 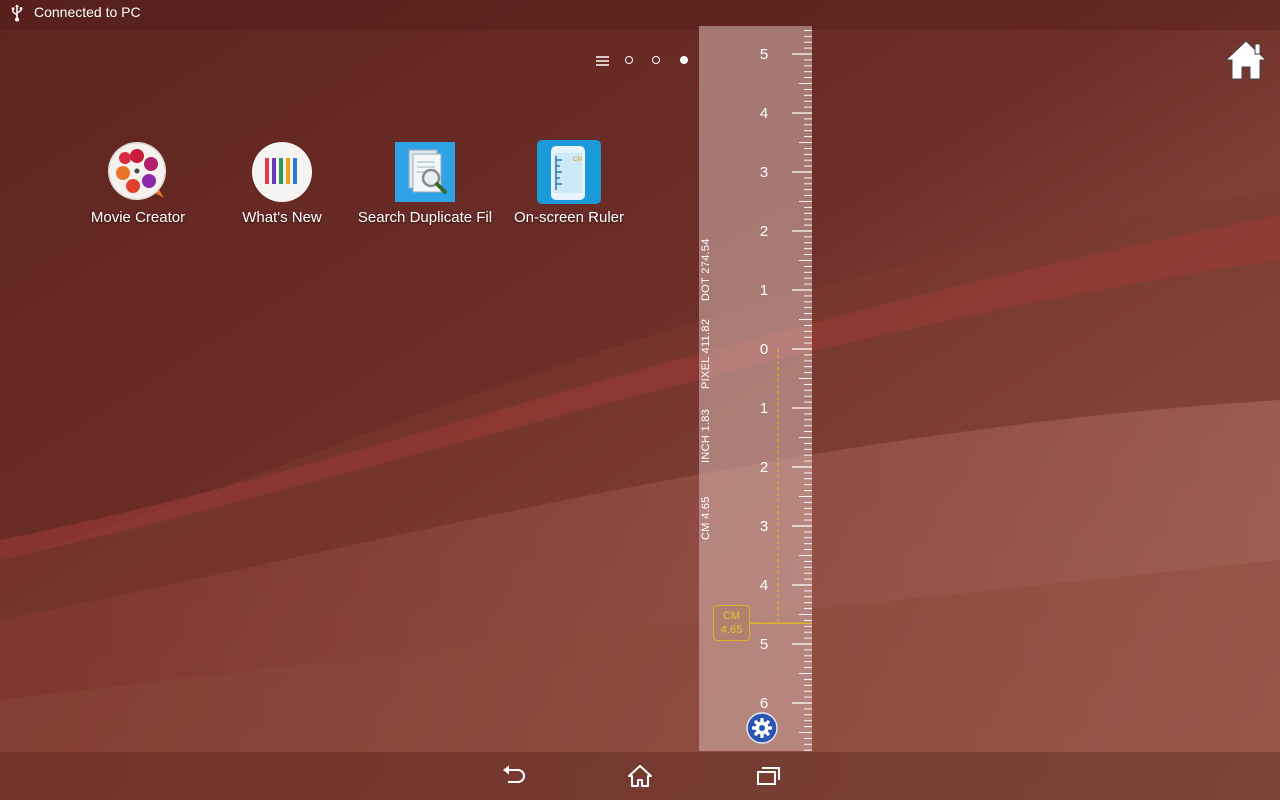 What do you see at coordinates (706, 435) in the screenshot?
I see `measurement-inch: INCH 1.83` at bounding box center [706, 435].